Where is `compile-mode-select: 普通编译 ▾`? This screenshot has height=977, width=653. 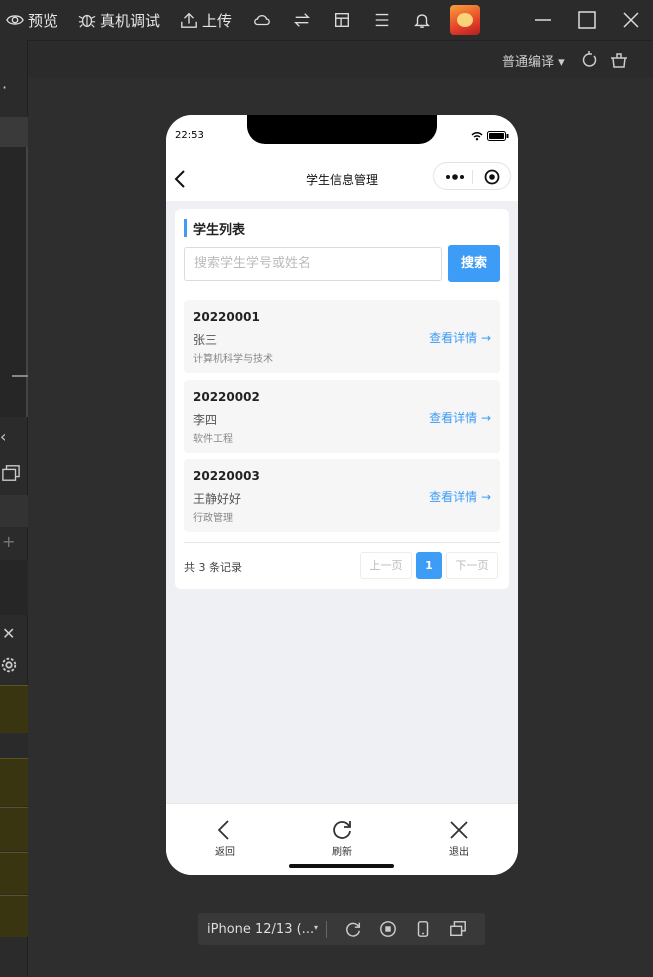 compile-mode-select: 普通编译 ▾ is located at coordinates (533, 60).